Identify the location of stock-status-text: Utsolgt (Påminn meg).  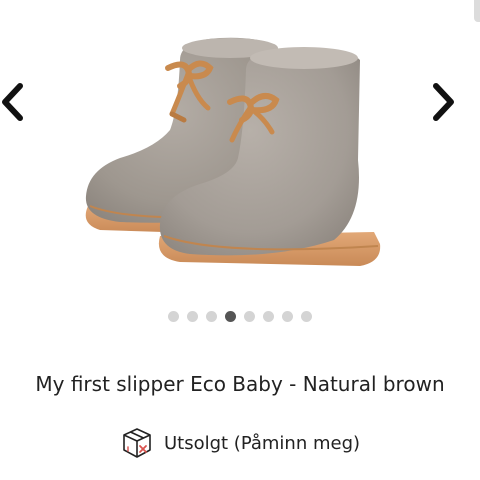
(262, 443).